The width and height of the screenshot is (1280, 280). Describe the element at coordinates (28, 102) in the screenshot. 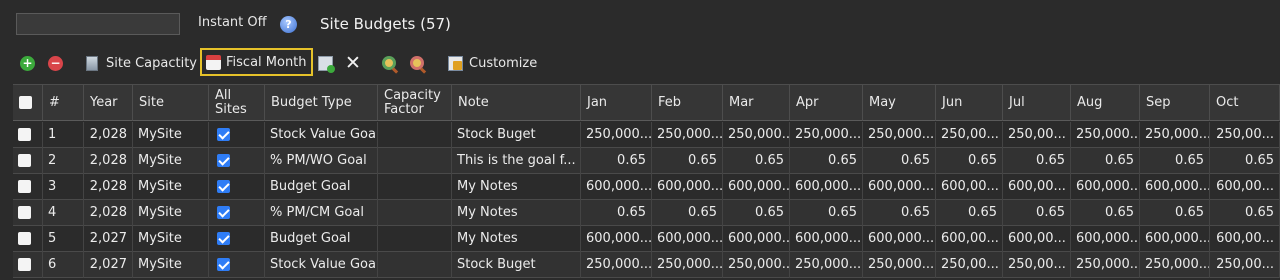

I see `select-all-header` at that location.